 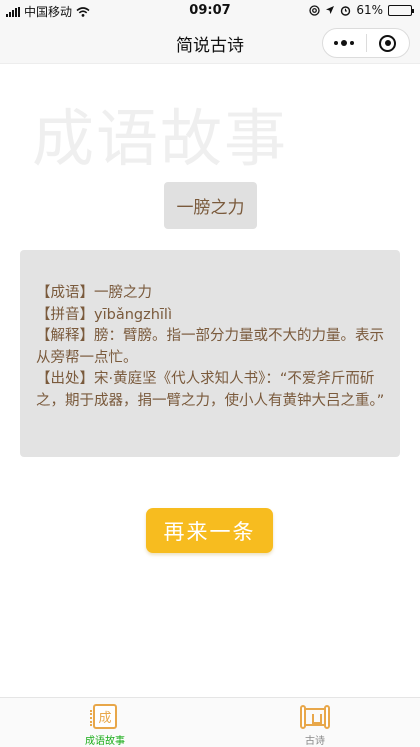 I want to click on tab-bar: 成 成语故事 古诗, so click(x=210, y=722).